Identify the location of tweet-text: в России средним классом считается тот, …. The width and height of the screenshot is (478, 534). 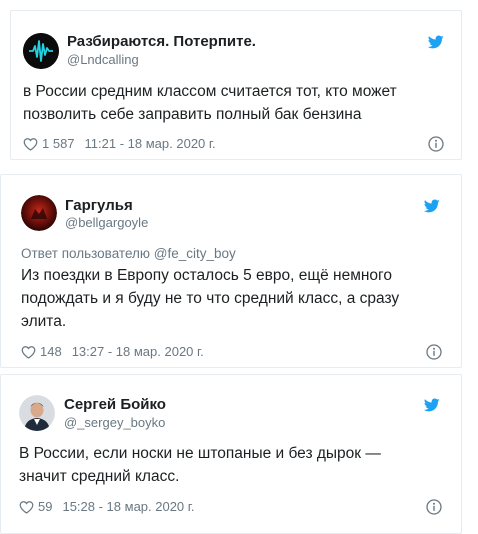
(210, 103).